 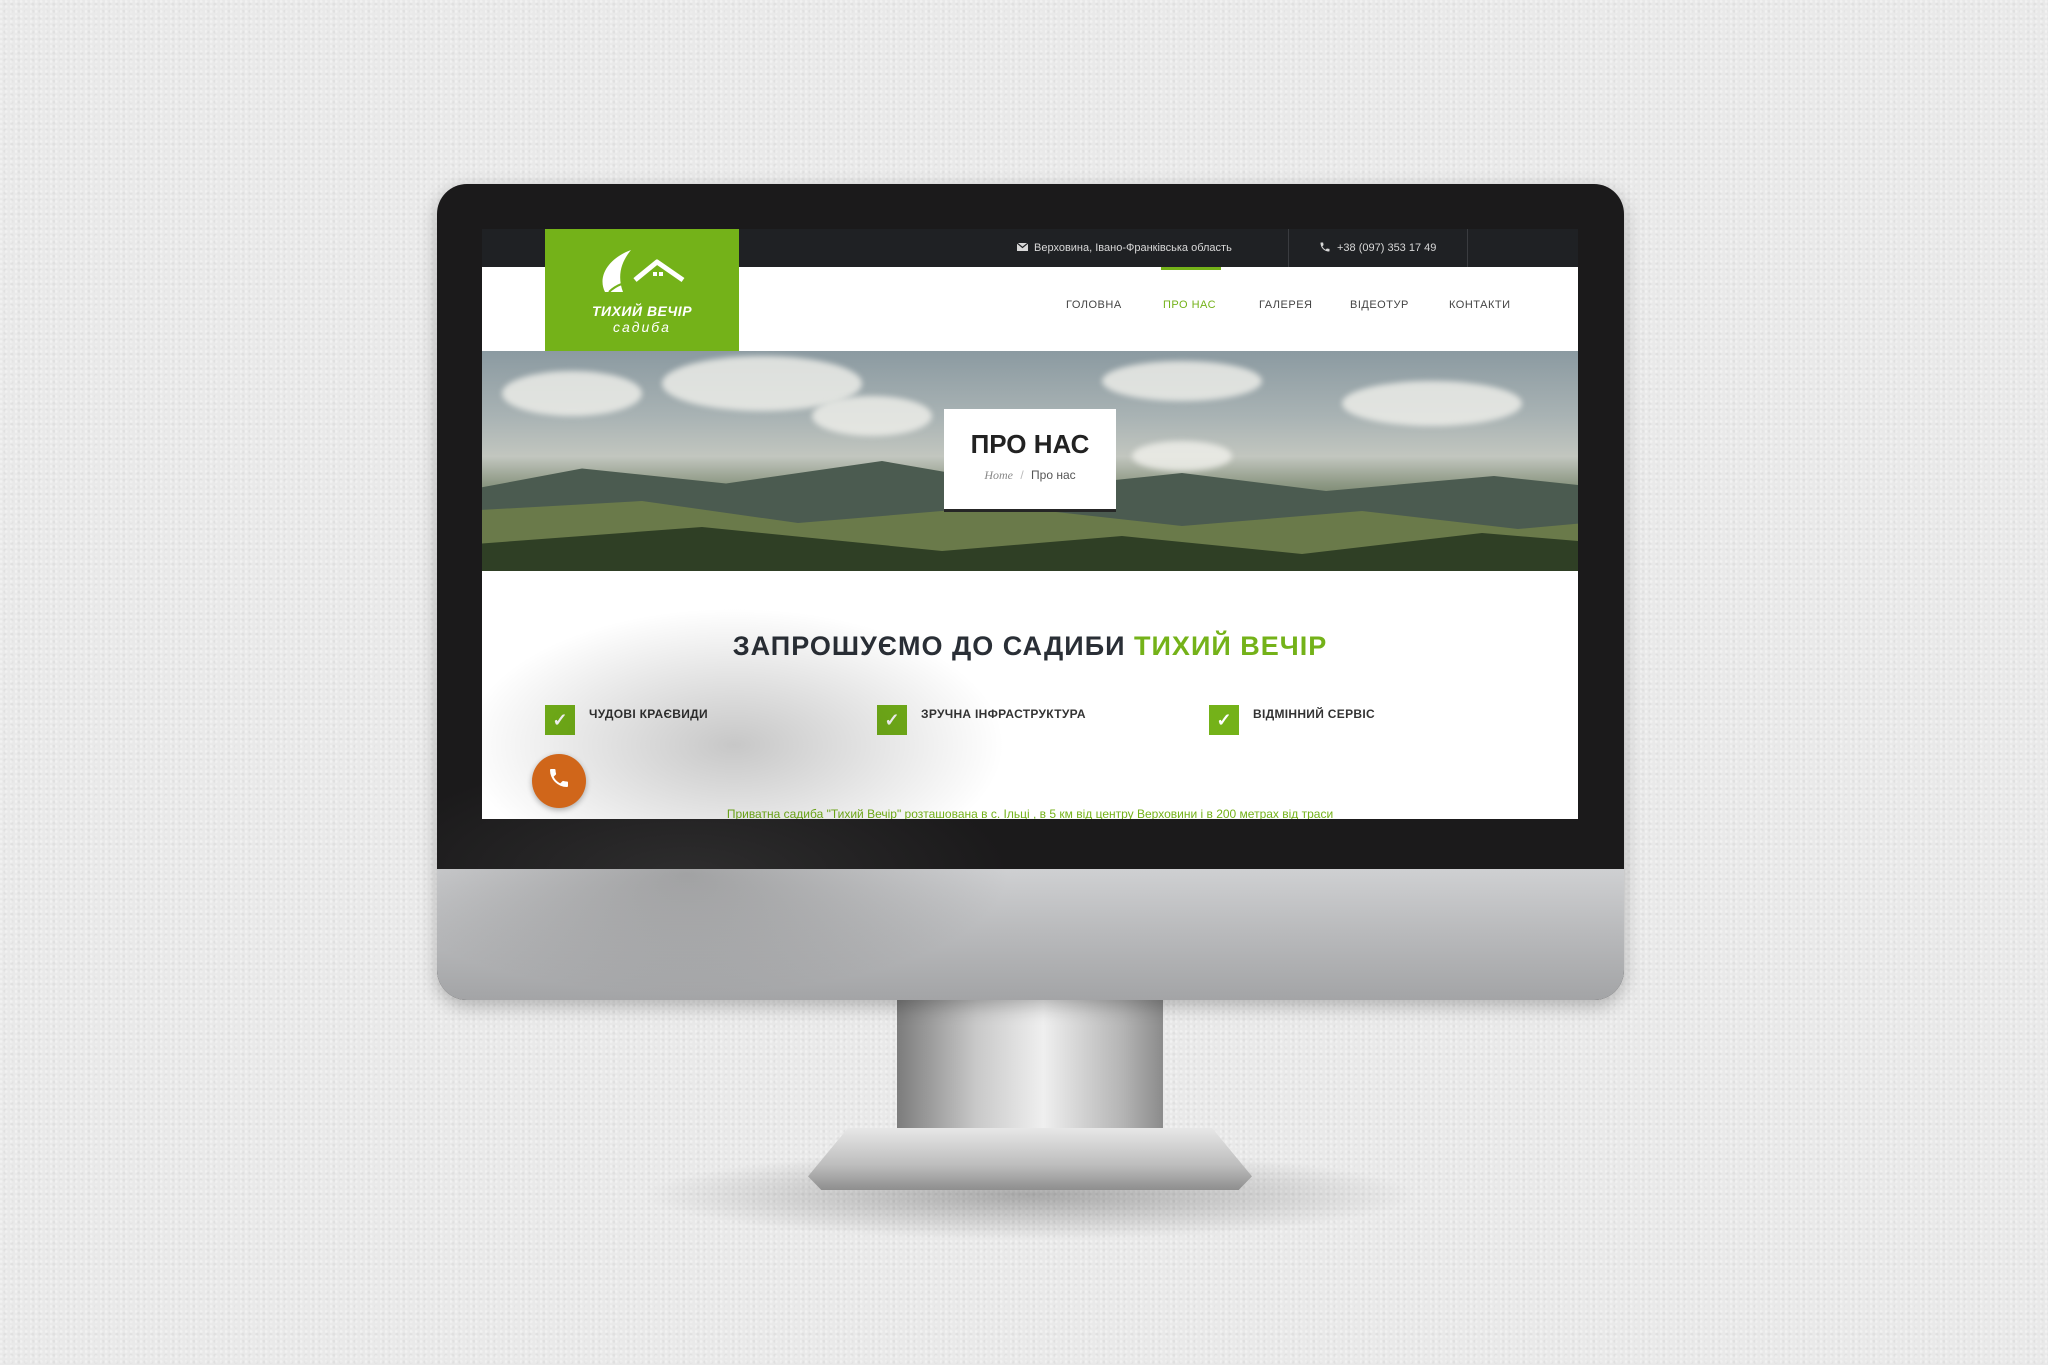 What do you see at coordinates (998, 475) in the screenshot?
I see `breadcrumb-home: Home` at bounding box center [998, 475].